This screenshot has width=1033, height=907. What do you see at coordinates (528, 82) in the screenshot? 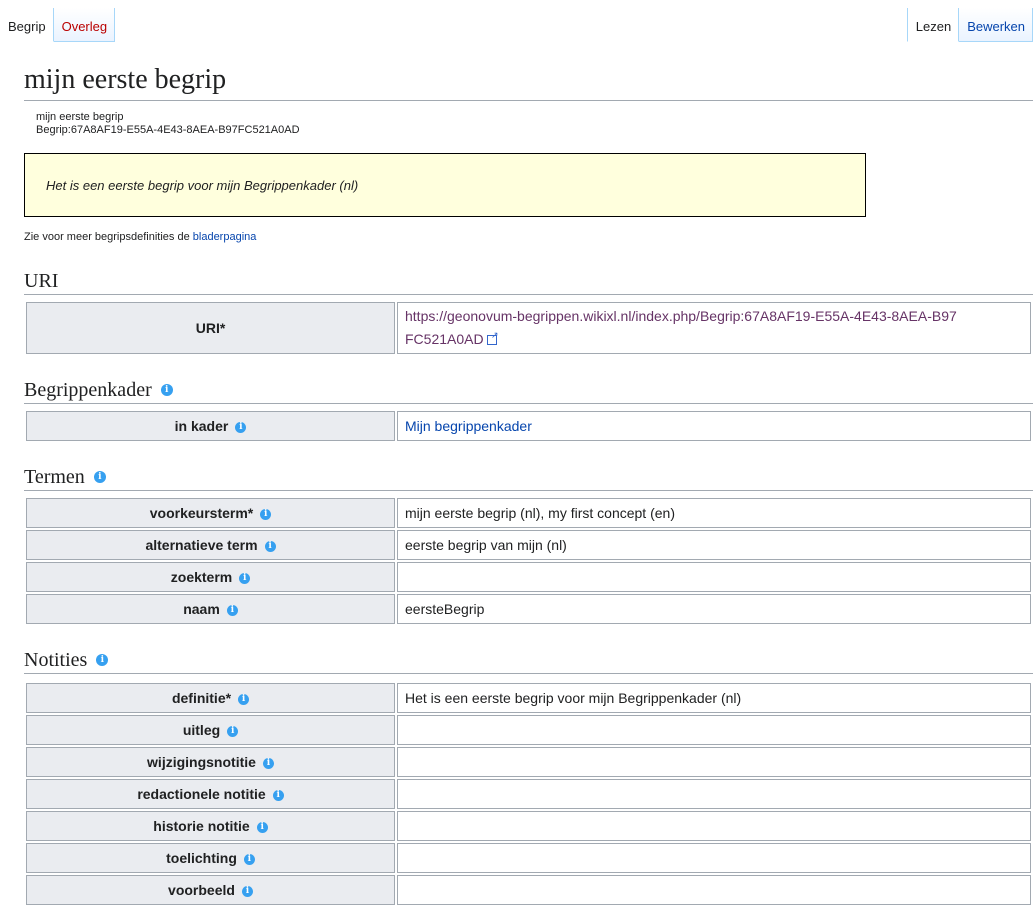
I see `page-title: mijn eerste begrip` at bounding box center [528, 82].